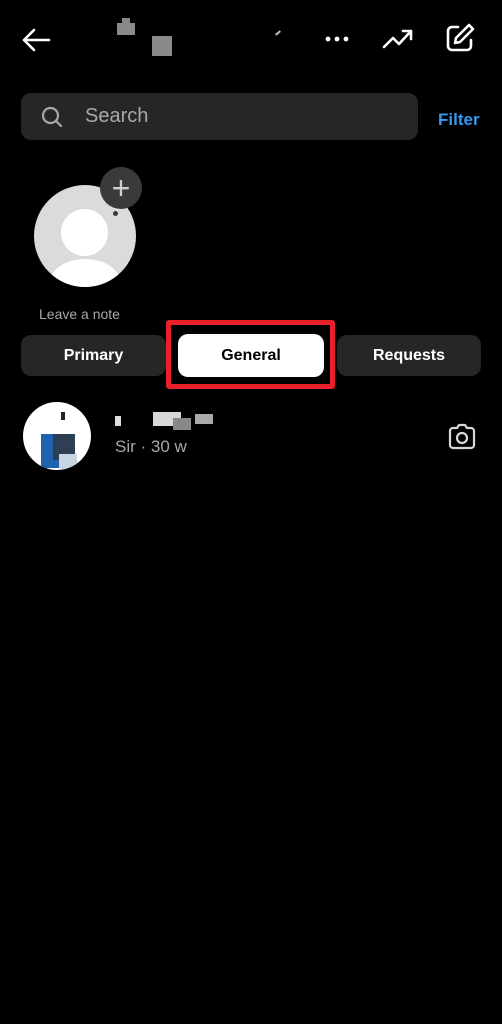 The width and height of the screenshot is (502, 1024). I want to click on more-horizontal-icon, so click(337, 39).